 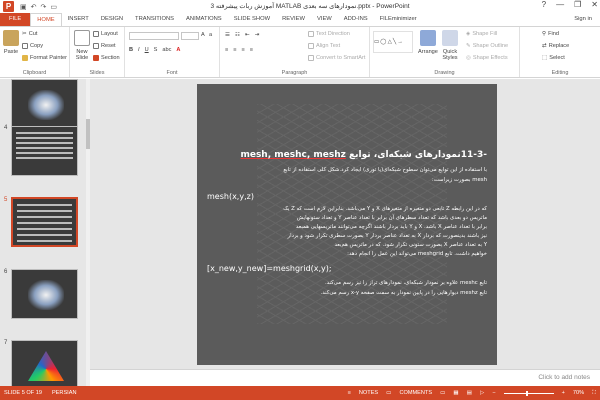 I want to click on maximize-button: ❐, so click(x=577, y=4).